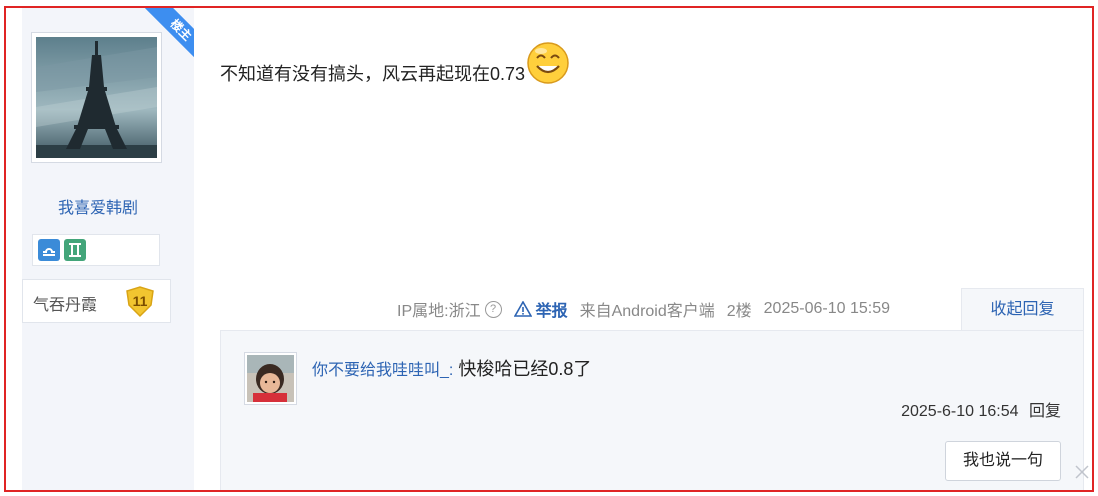 The width and height of the screenshot is (1098, 496). I want to click on author-name-link: 我喜爱韩剧, so click(98, 206).